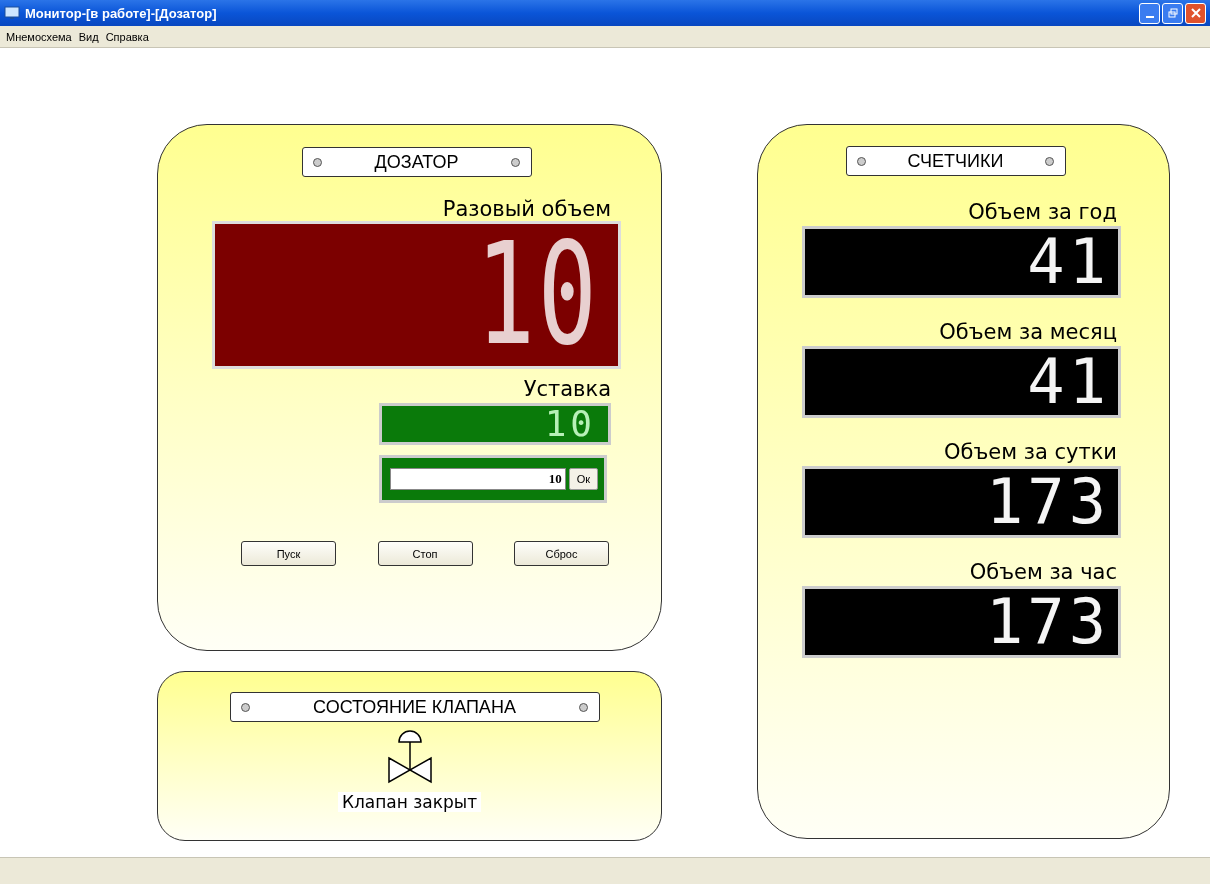 The height and width of the screenshot is (884, 1210). Describe the element at coordinates (1030, 452) in the screenshot. I see `counter-label: Объем за сутки` at that location.